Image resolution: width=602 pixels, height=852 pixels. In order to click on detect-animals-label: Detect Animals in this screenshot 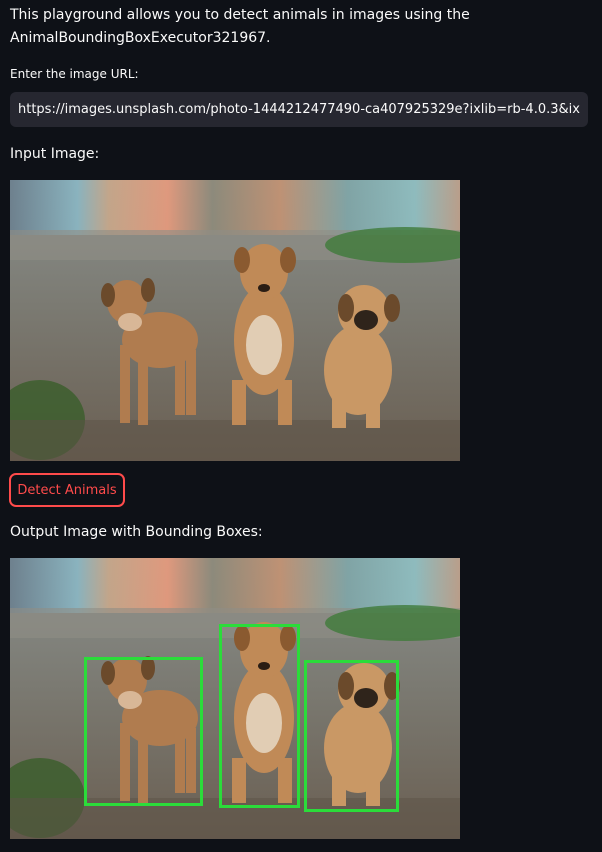, I will do `click(67, 490)`.